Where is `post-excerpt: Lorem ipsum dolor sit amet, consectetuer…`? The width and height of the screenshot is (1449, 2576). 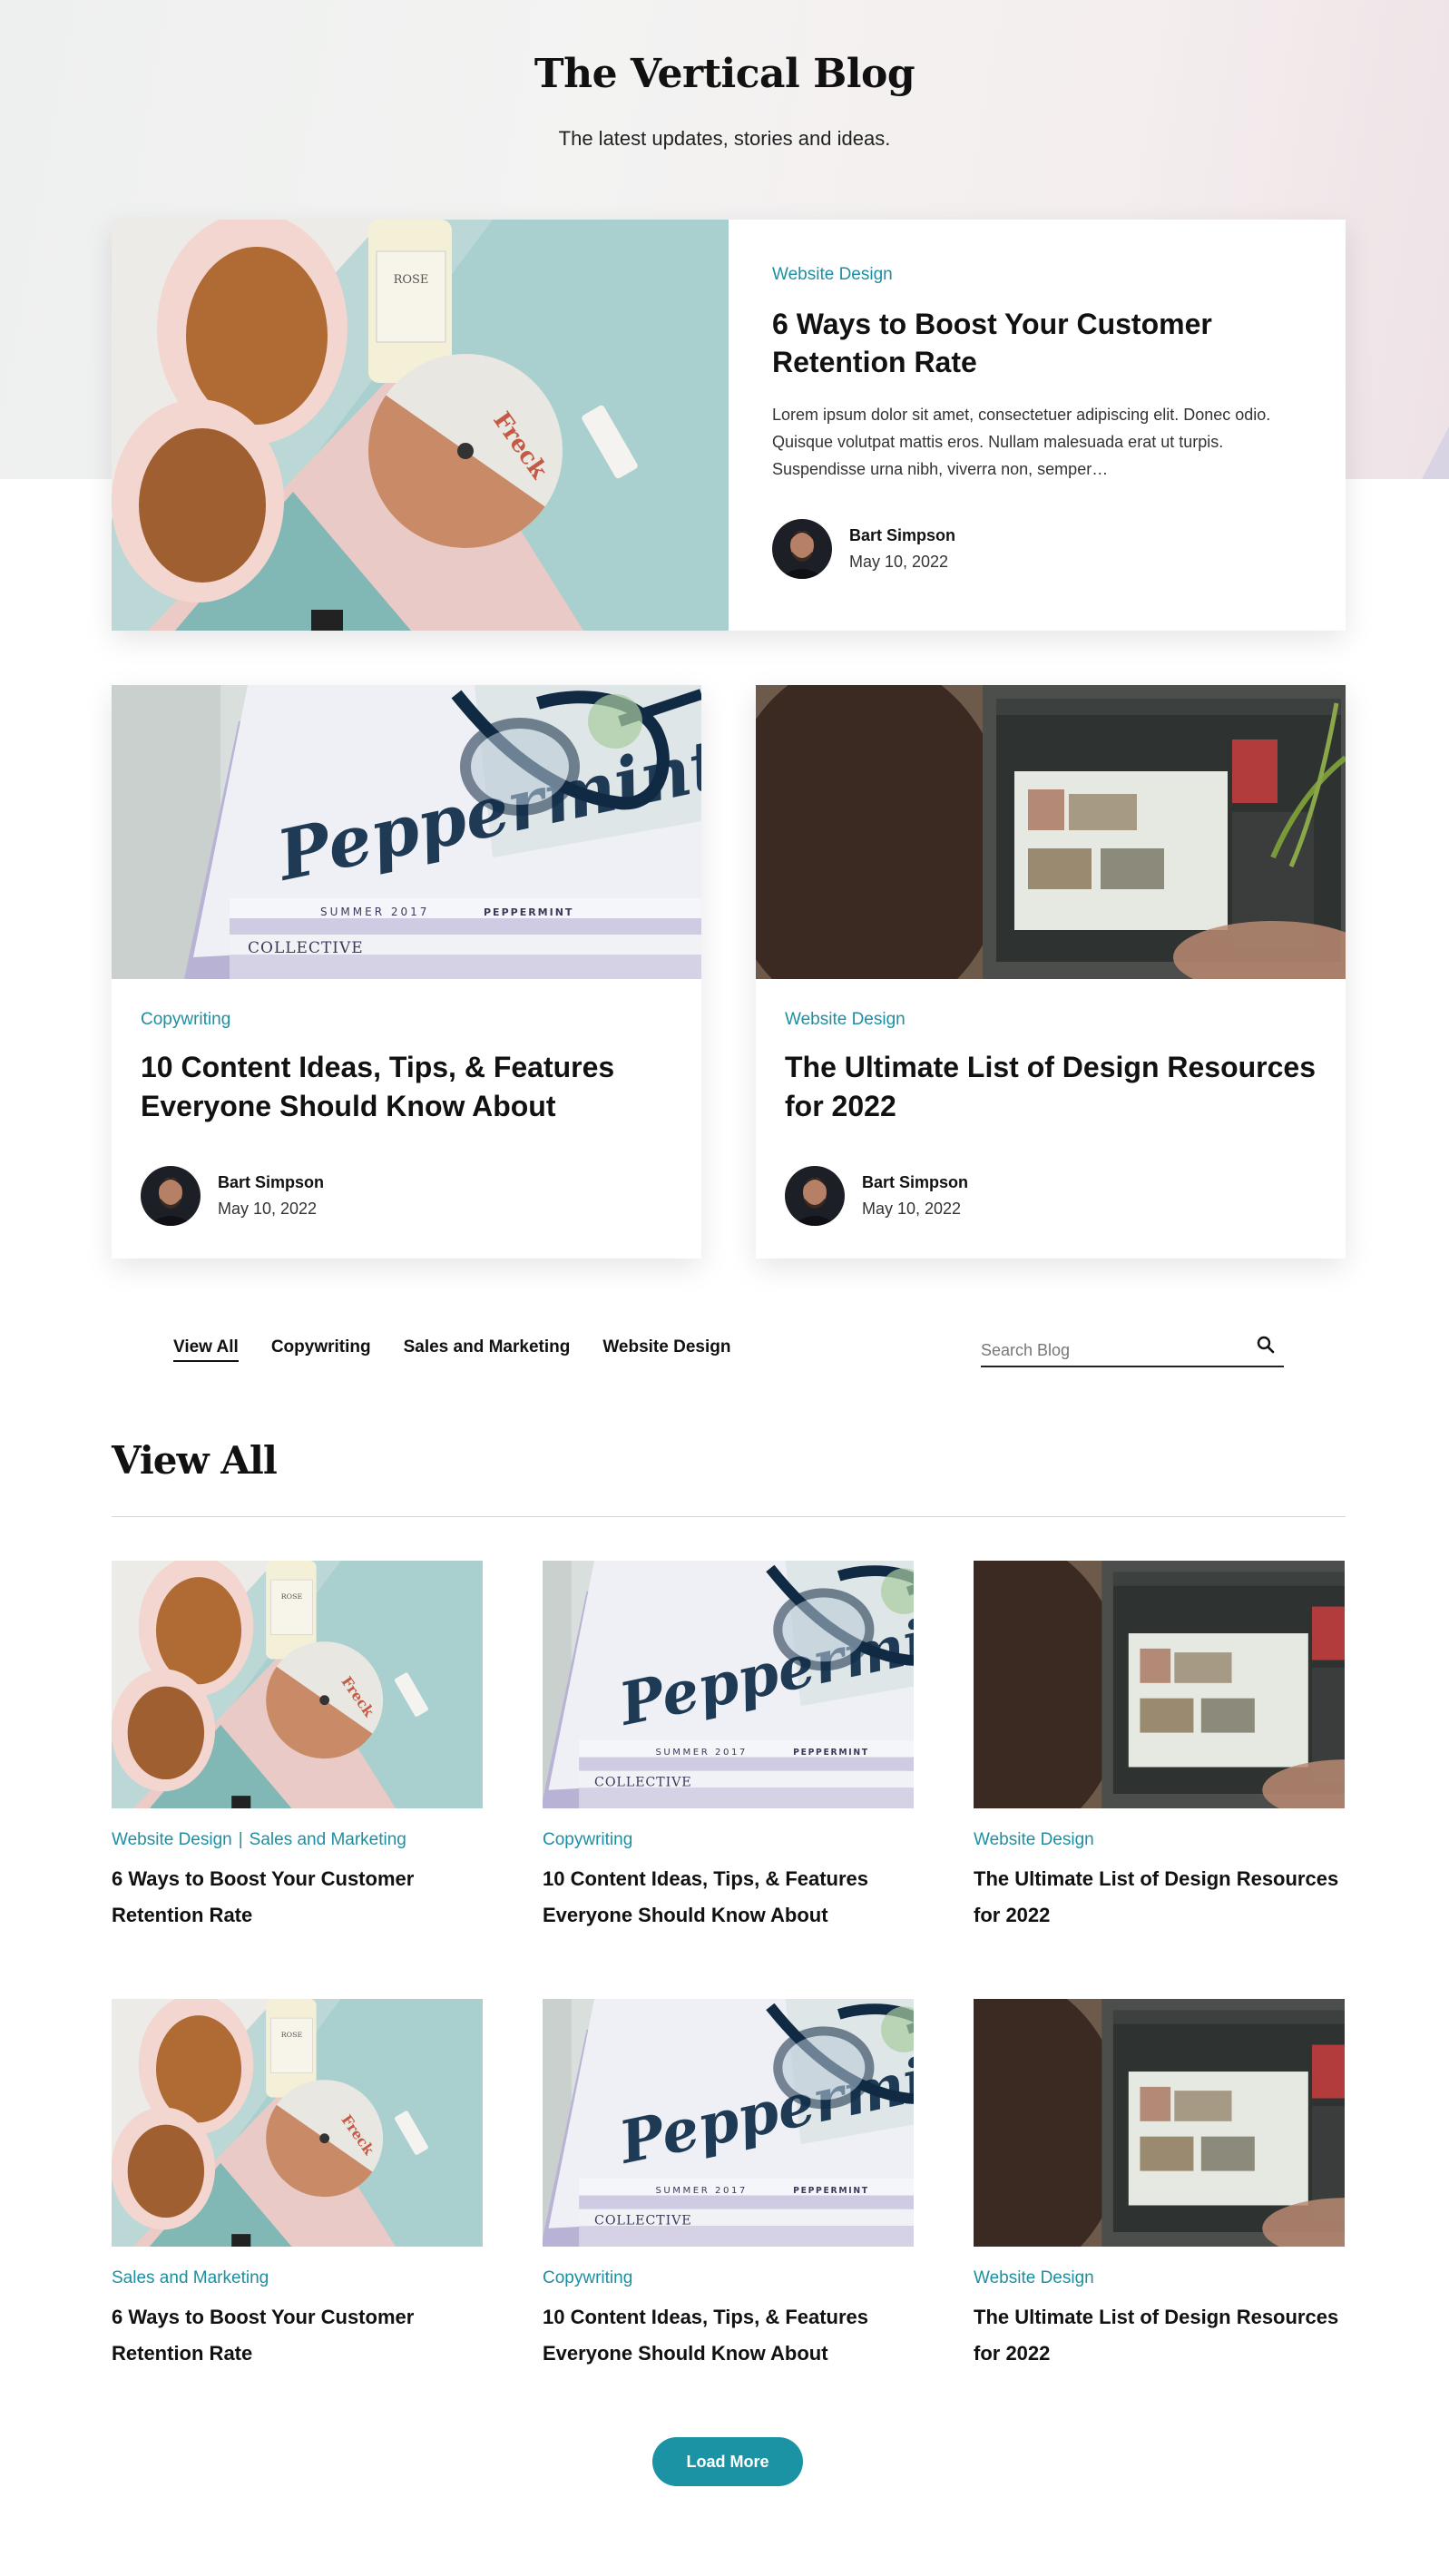 post-excerpt: Lorem ipsum dolor sit amet, consectetuer… is located at coordinates (1021, 442).